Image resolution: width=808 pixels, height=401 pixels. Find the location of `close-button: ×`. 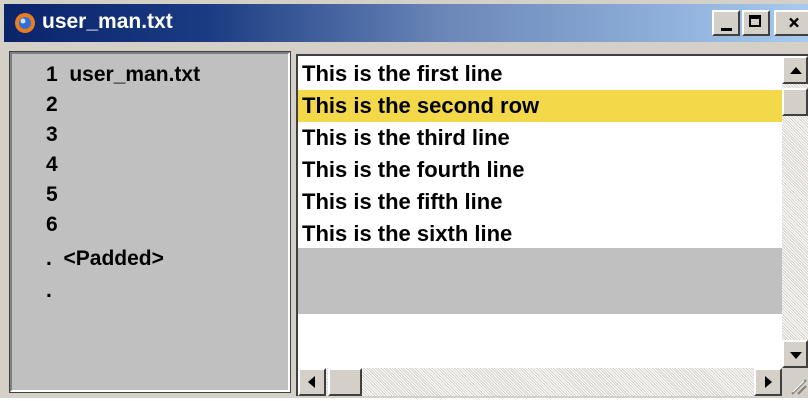

close-button: × is located at coordinates (791, 23).